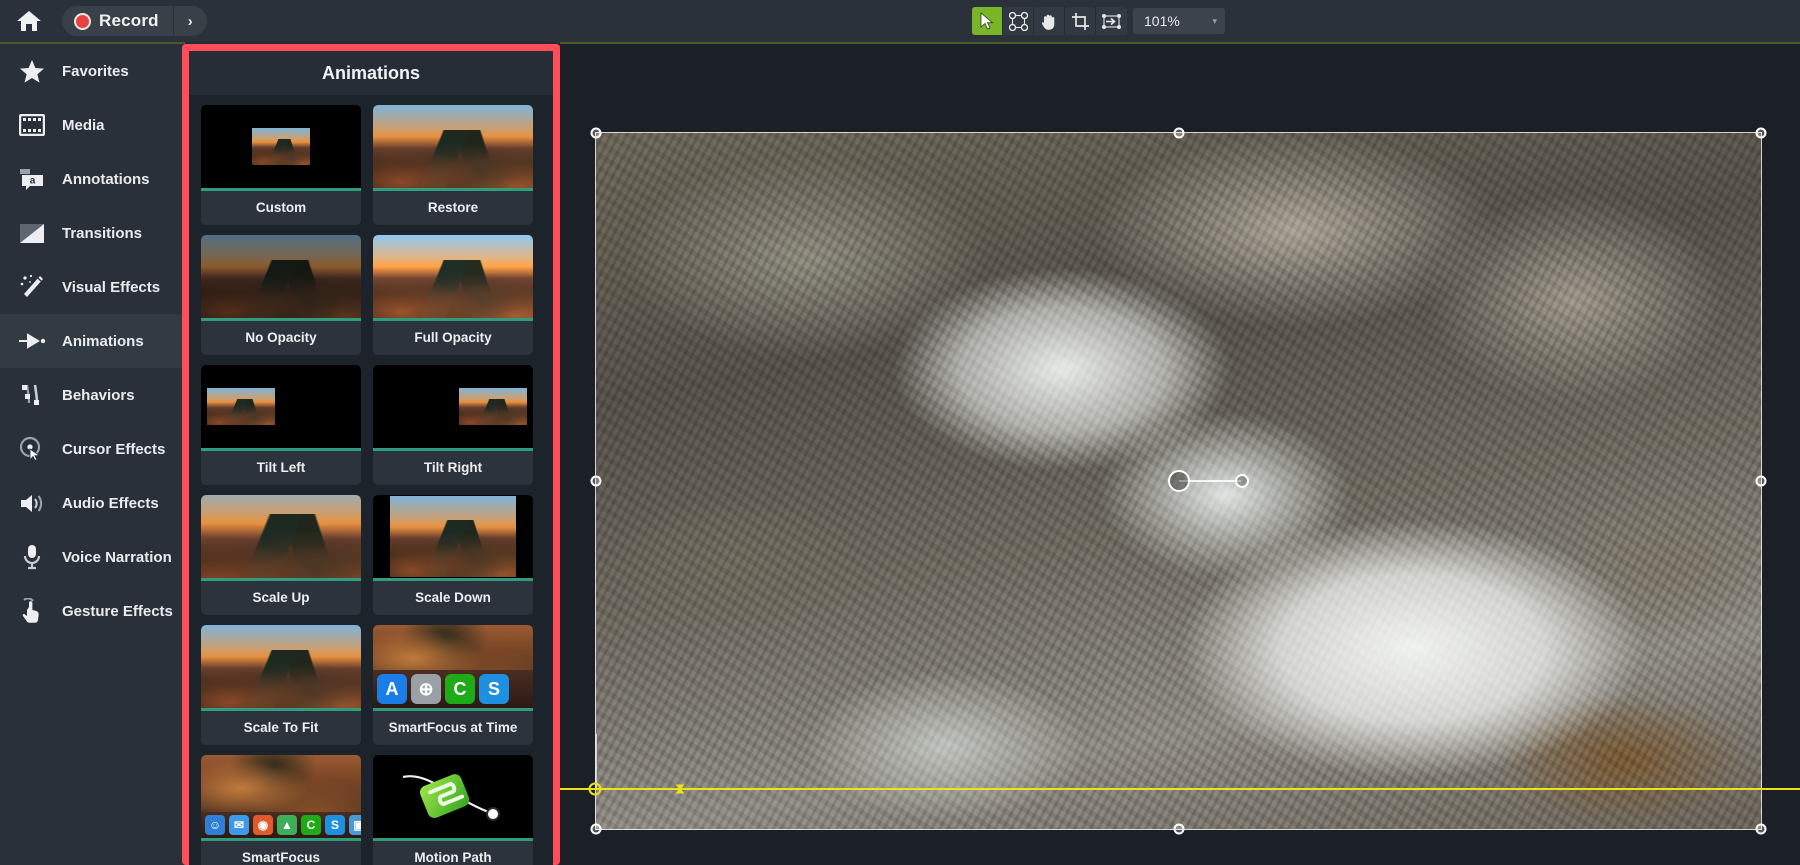  I want to click on speaker-icon, so click(32, 503).